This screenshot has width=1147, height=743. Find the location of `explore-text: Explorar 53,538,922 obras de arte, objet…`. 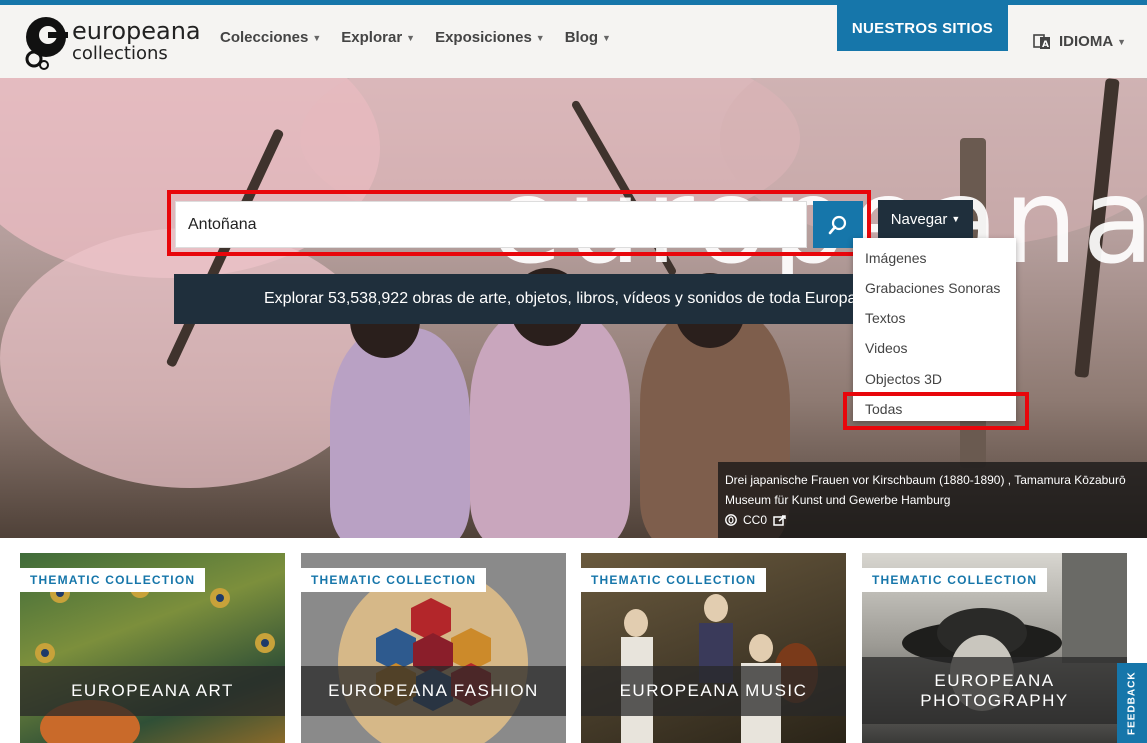

explore-text: Explorar 53,538,922 obras de arte, objet… is located at coordinates (558, 298).